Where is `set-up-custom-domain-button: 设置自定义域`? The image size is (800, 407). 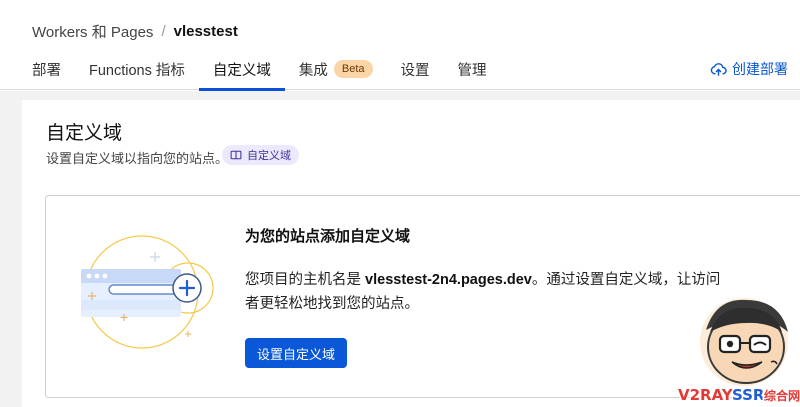
set-up-custom-domain-button: 设置自定义域 is located at coordinates (296, 353).